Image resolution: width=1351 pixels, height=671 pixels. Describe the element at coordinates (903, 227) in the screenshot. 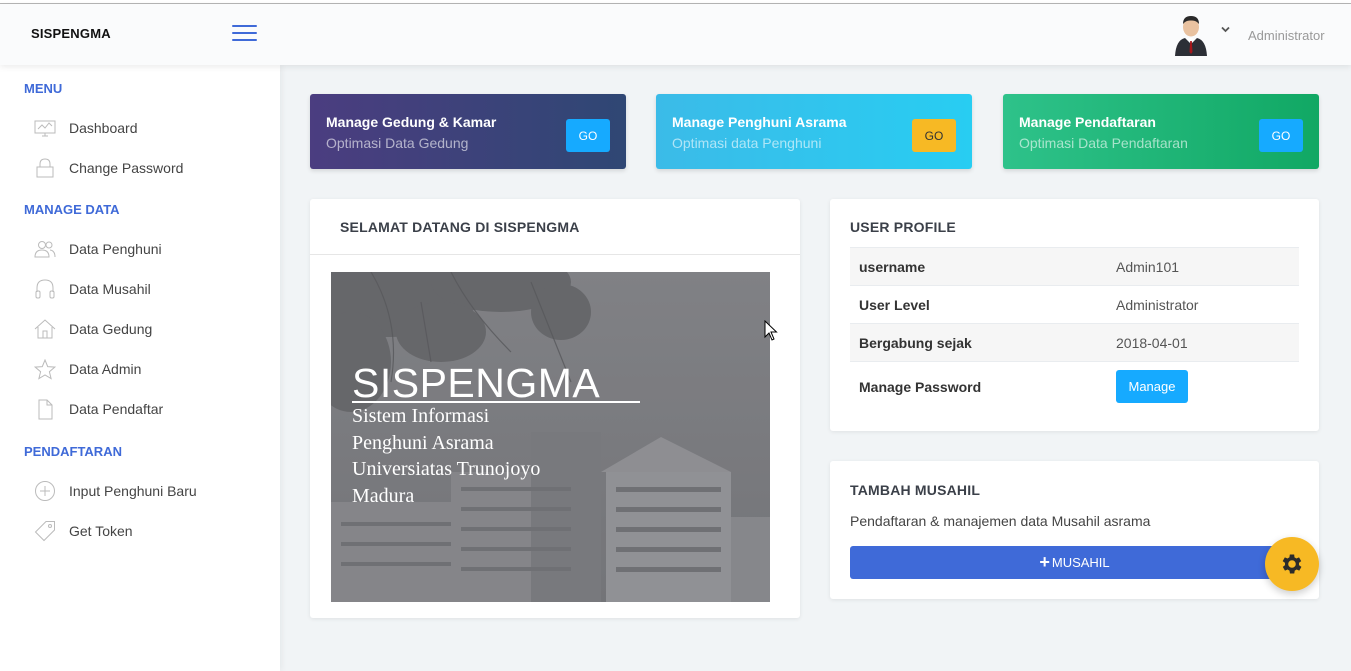

I see `profile-title: USER PROFILE` at that location.